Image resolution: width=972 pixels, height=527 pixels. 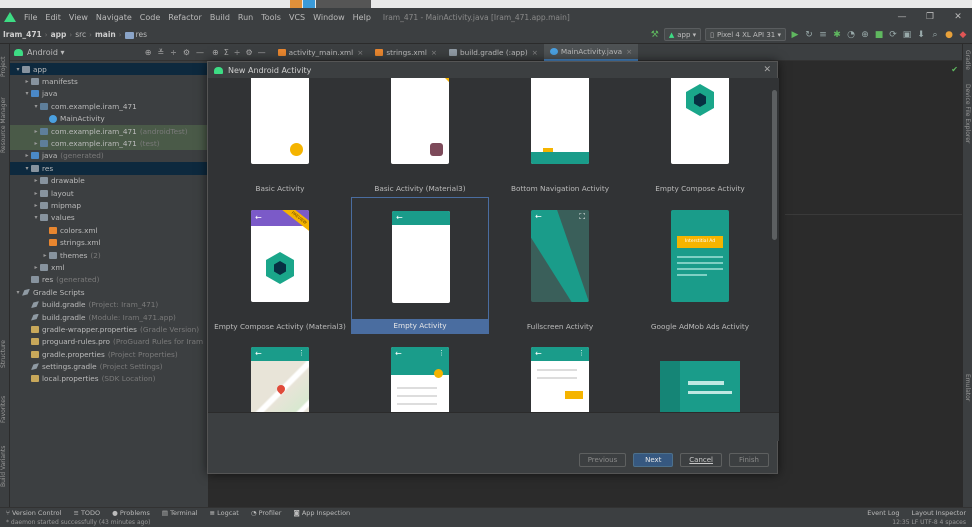 What do you see at coordinates (160, 52) in the screenshot?
I see `collapse-all-icon: ≚` at bounding box center [160, 52].